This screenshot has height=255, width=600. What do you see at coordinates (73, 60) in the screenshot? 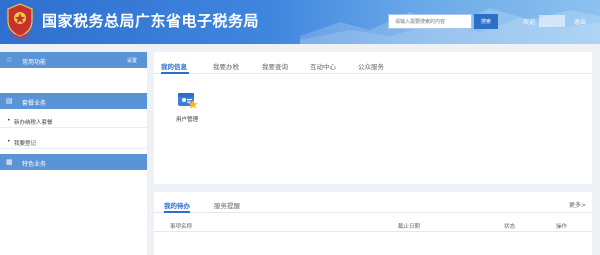
I see `sidebar-common-functions: ☆ 常用功能 设置` at bounding box center [73, 60].